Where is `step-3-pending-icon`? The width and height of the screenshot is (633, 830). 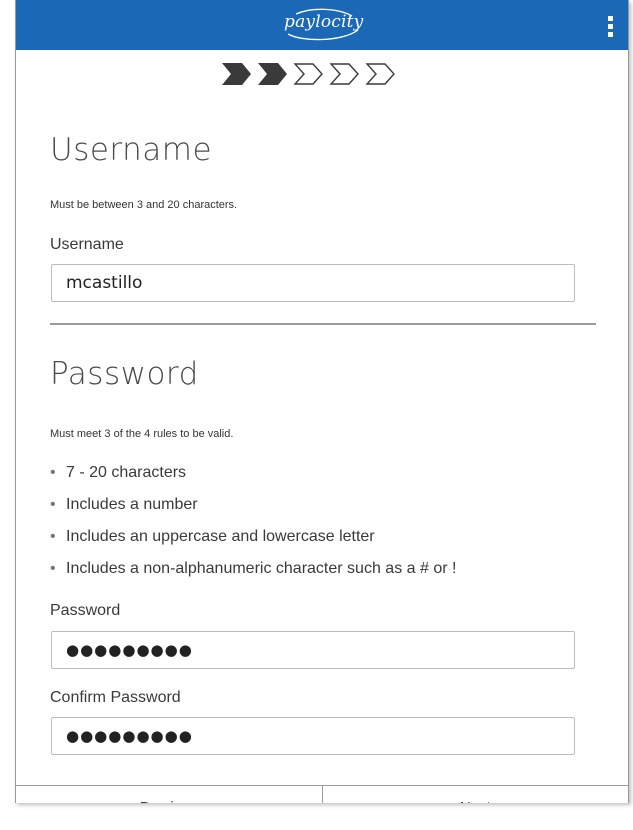
step-3-pending-icon is located at coordinates (308, 74).